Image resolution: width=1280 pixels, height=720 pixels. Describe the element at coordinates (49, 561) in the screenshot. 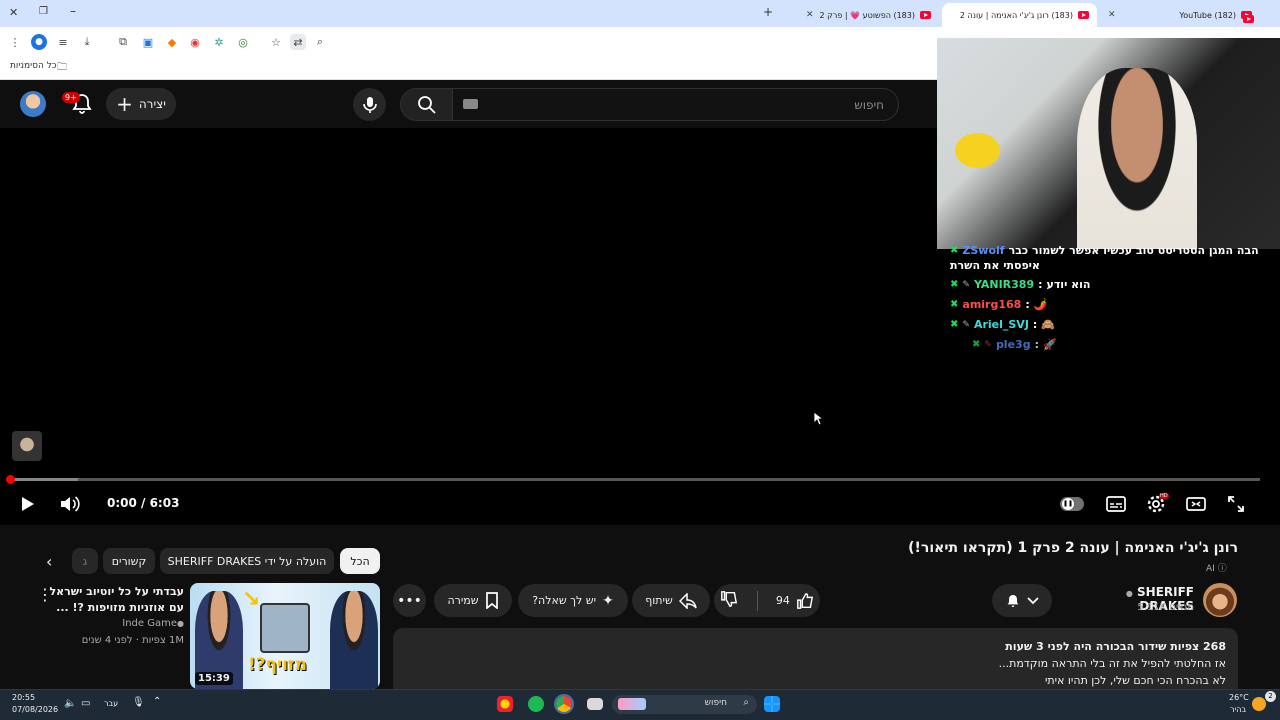

I see `chevron-left-icon: ‹` at that location.